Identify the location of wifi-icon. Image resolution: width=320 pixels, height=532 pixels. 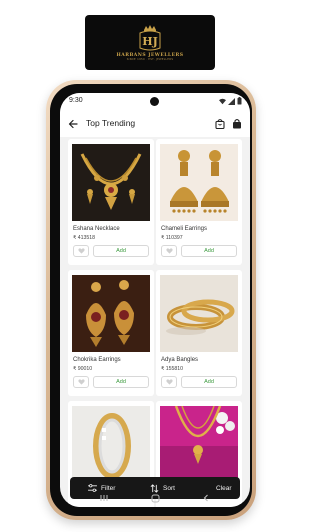
(222, 101).